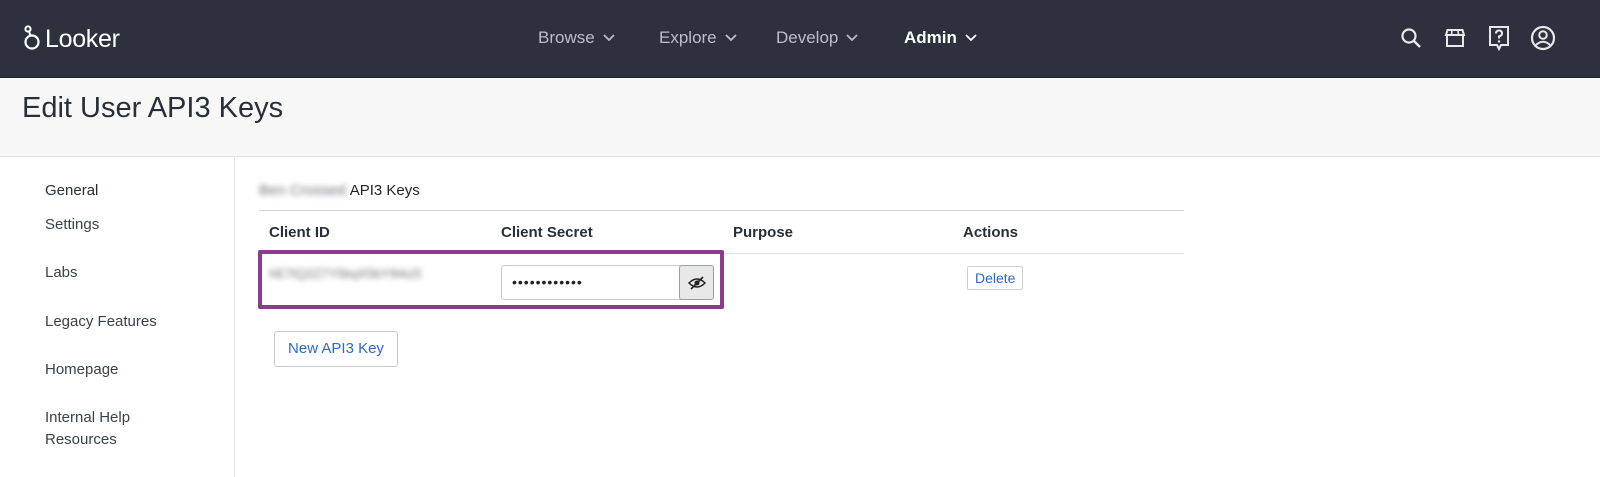 This screenshot has height=477, width=1600. What do you see at coordinates (101, 322) in the screenshot?
I see `sidebar-item-legacy-features: Legacy Features` at bounding box center [101, 322].